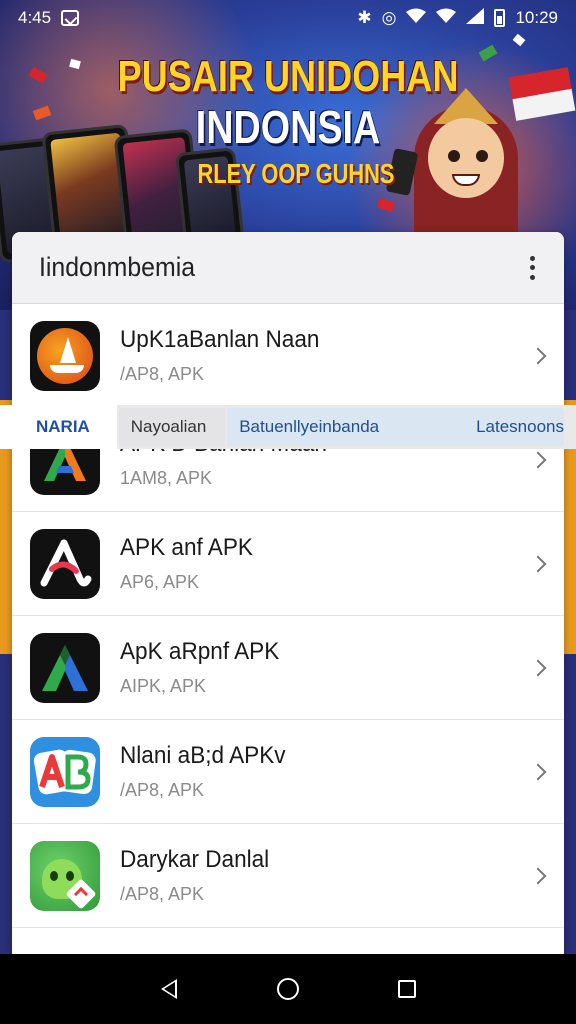  Describe the element at coordinates (65, 875) in the screenshot. I see `android-app-icon` at that location.